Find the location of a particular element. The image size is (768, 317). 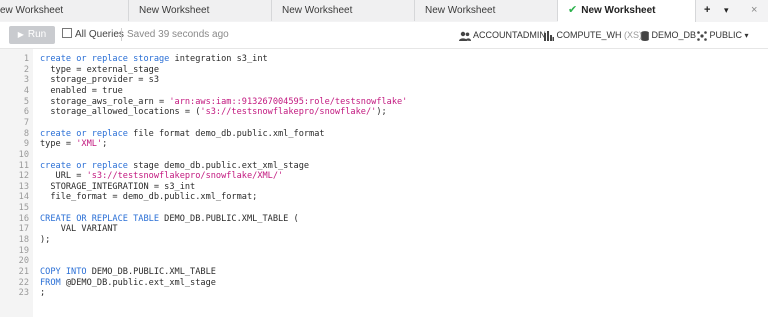

line-number: 15 is located at coordinates (23, 208).